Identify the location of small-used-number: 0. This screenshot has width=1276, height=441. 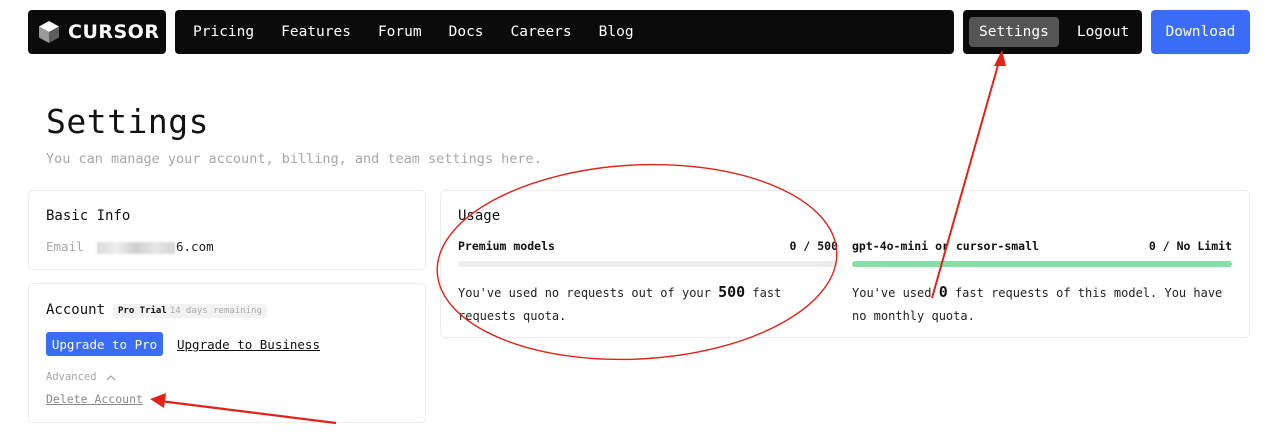
(943, 292).